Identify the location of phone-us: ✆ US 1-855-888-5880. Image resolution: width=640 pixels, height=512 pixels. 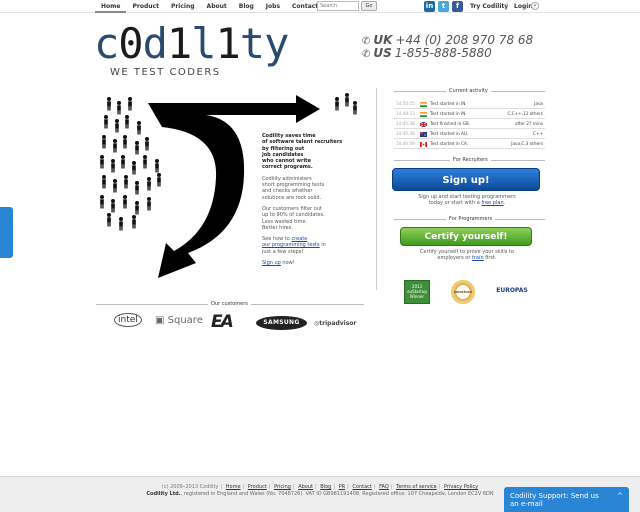
(427, 53).